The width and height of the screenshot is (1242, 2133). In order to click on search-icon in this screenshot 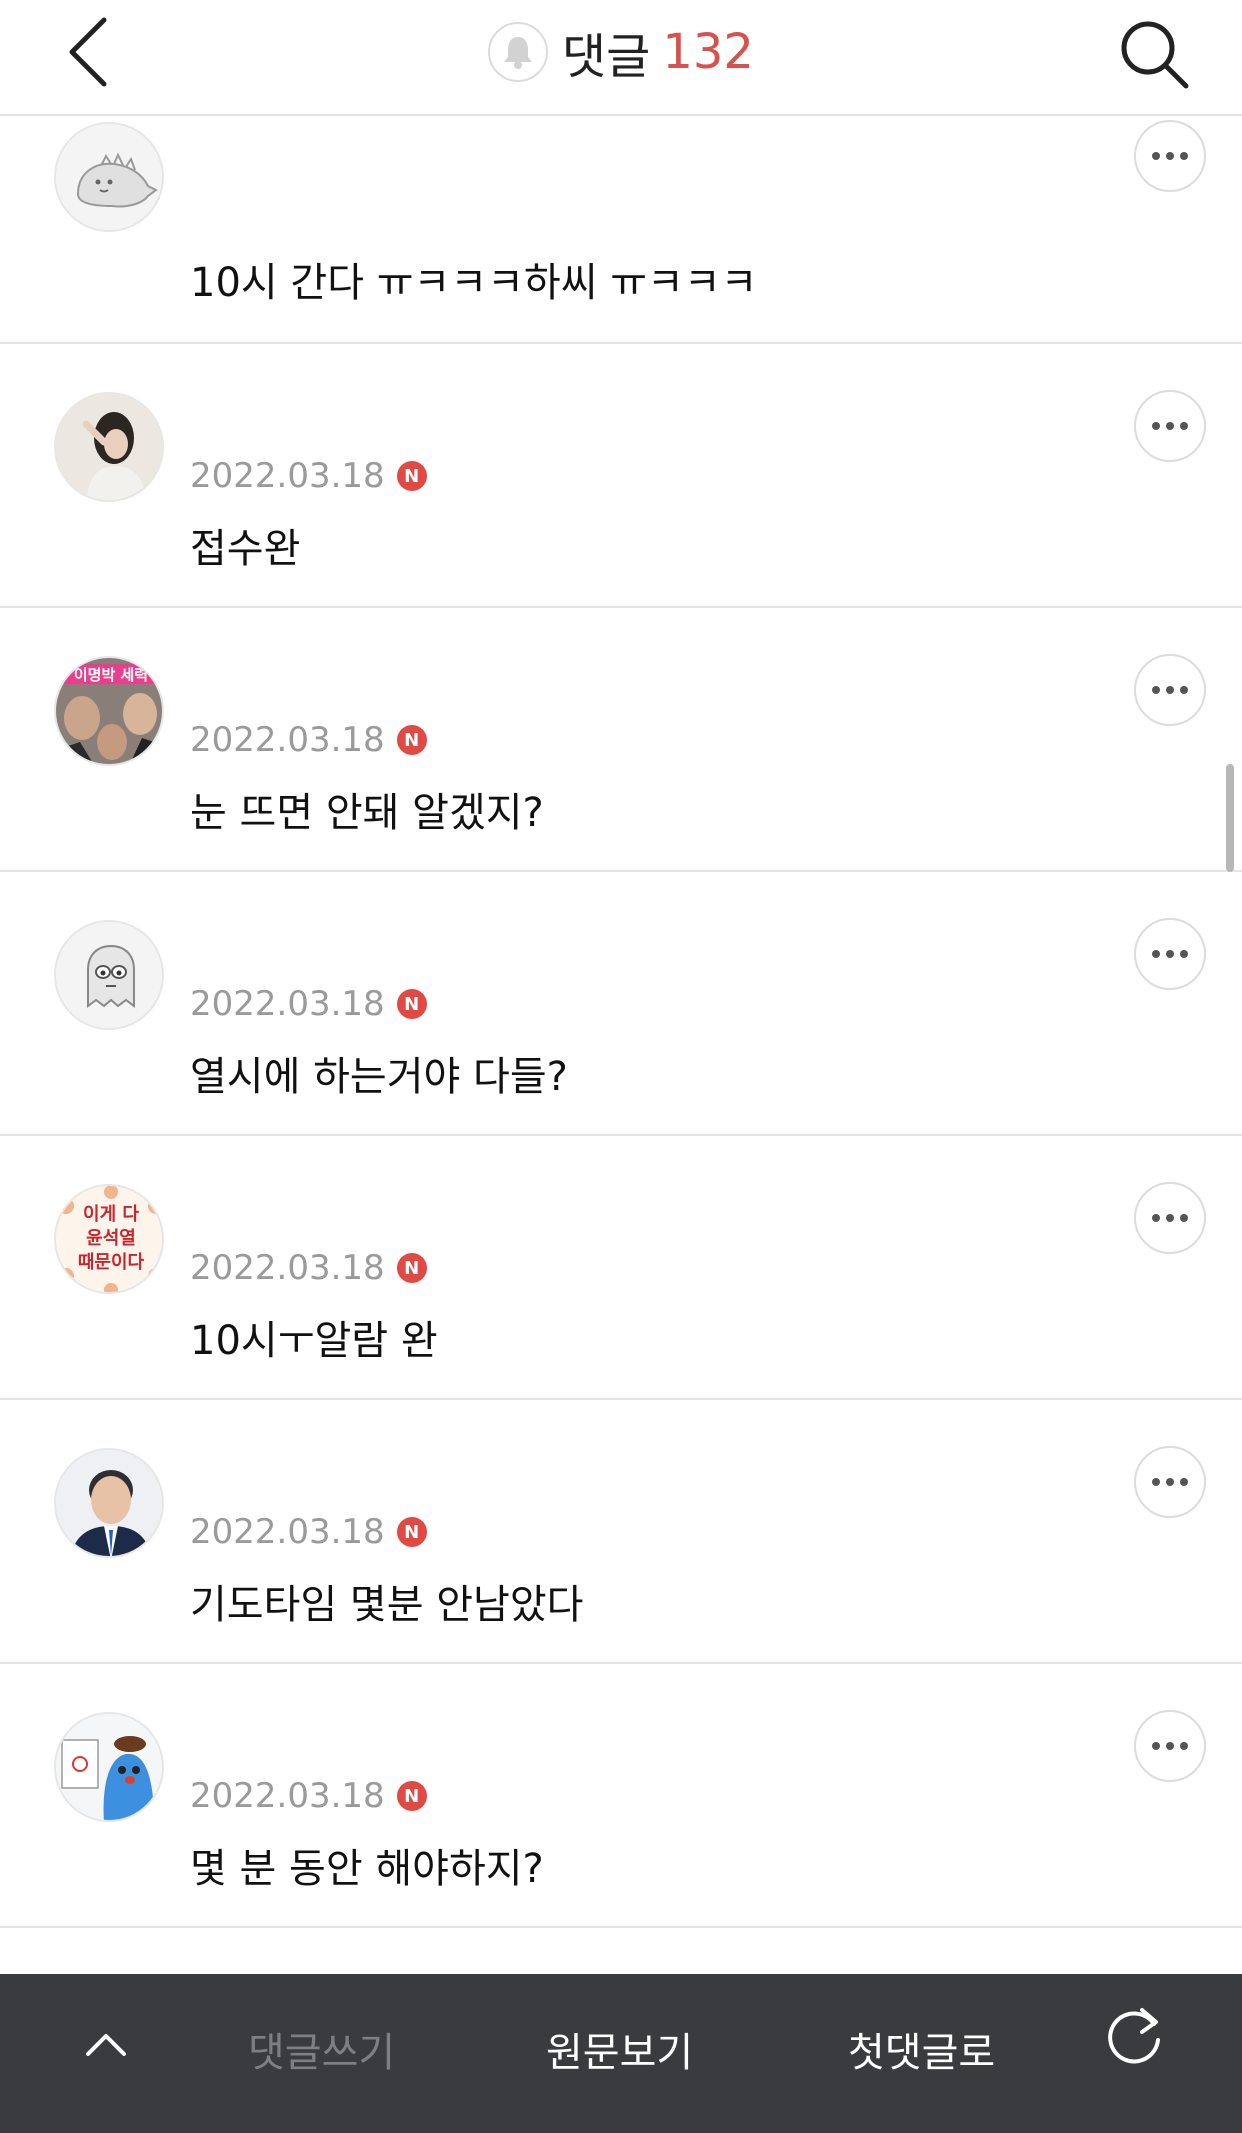, I will do `click(1155, 55)`.